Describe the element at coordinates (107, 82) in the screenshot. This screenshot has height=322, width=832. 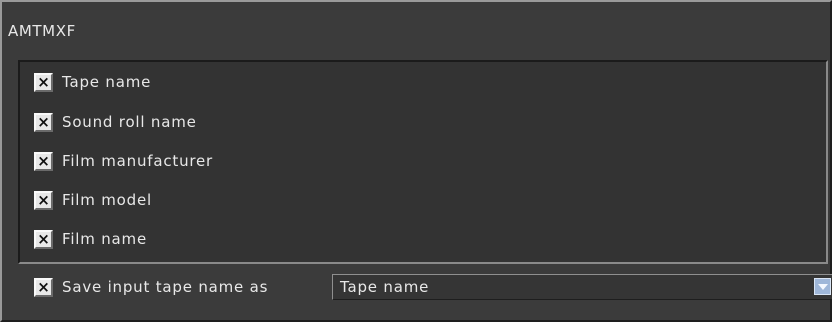
I see `item-label: Tape name` at that location.